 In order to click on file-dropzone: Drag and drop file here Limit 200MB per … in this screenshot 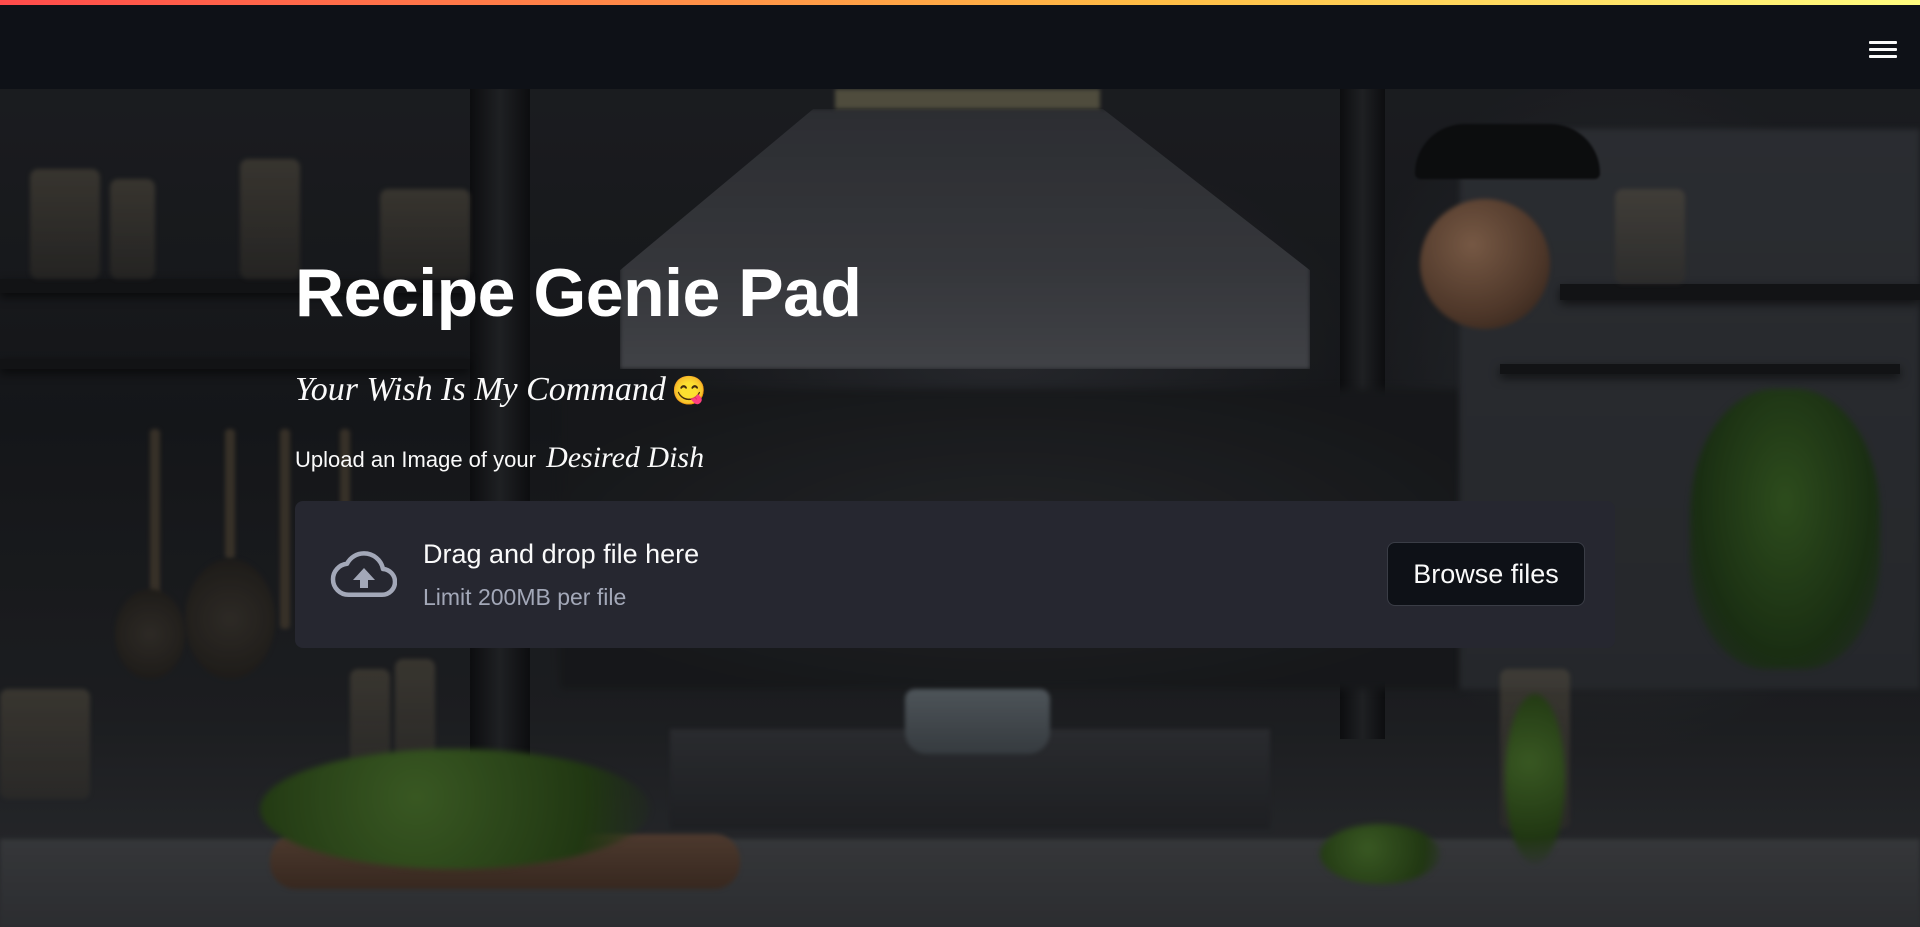, I will do `click(955, 574)`.